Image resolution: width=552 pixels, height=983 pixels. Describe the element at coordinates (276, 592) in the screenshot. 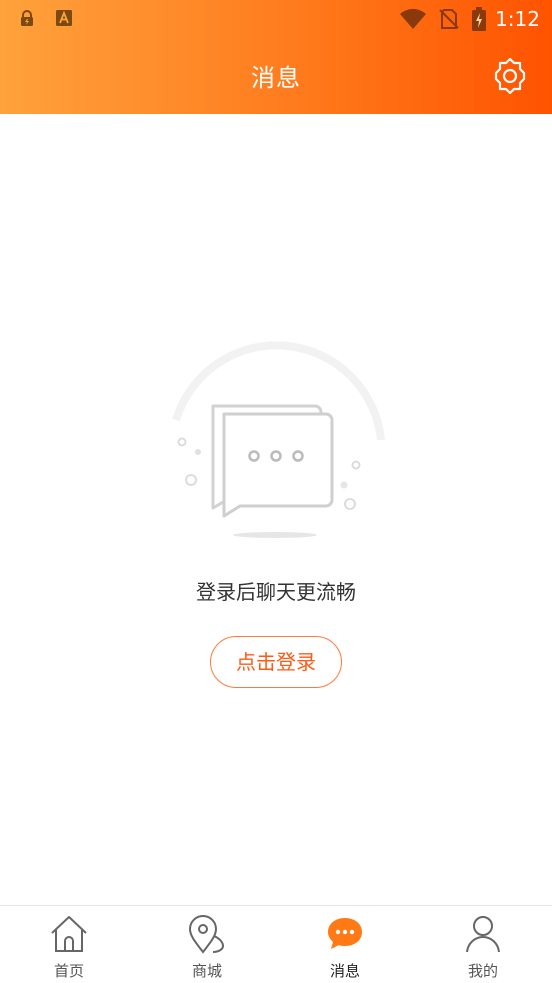

I see `empty-state-message: 登录后聊天更流畅` at that location.